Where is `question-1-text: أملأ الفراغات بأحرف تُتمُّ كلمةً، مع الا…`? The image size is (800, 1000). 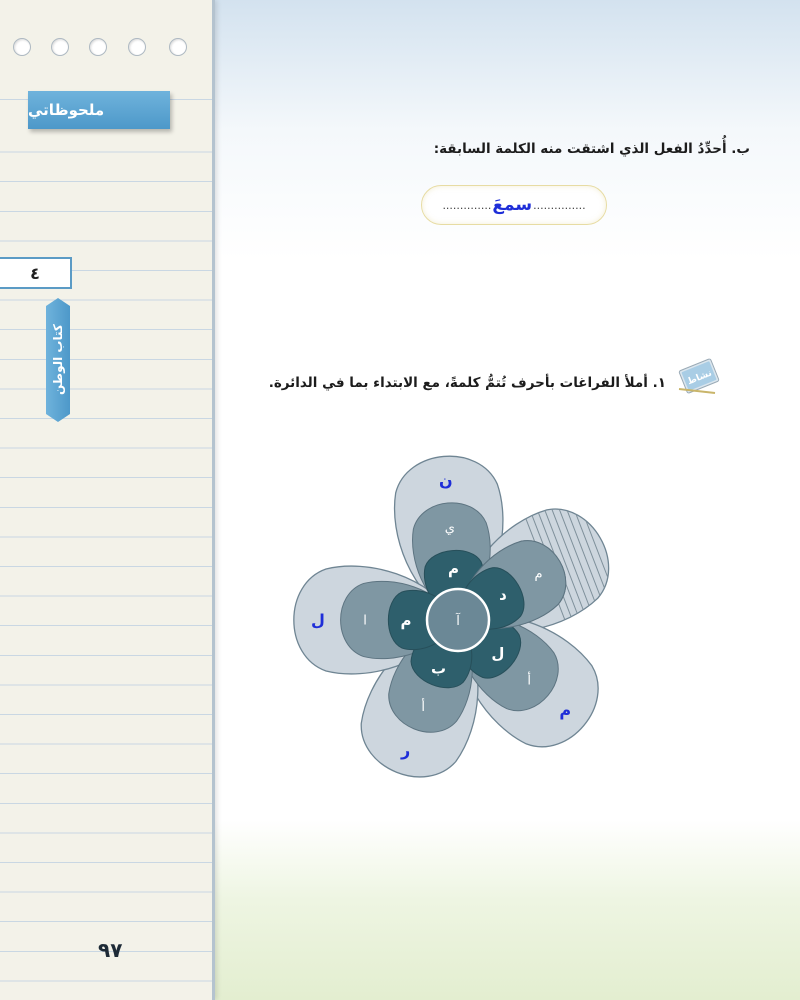
question-1-text: أملأ الفراغات بأحرف تُتمُّ كلمةً، مع الا… is located at coordinates (458, 383).